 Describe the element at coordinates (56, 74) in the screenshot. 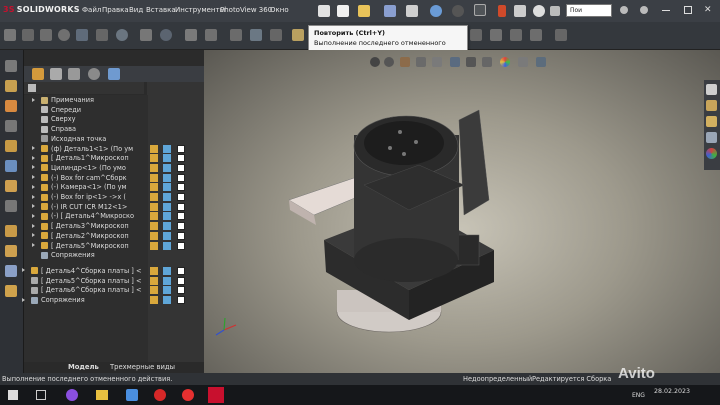

I see `property-manager-tab-icon` at that location.